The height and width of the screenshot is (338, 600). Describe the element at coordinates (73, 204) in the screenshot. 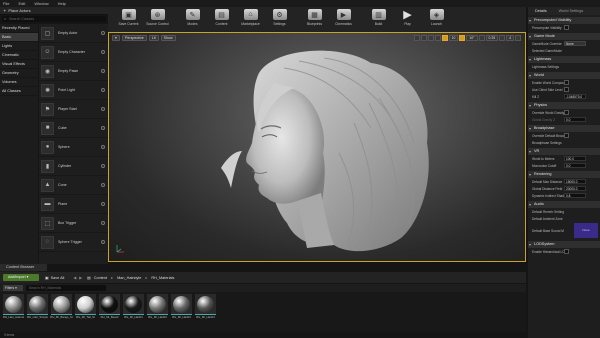

I see `place-item-plane: ▬ Plane` at that location.